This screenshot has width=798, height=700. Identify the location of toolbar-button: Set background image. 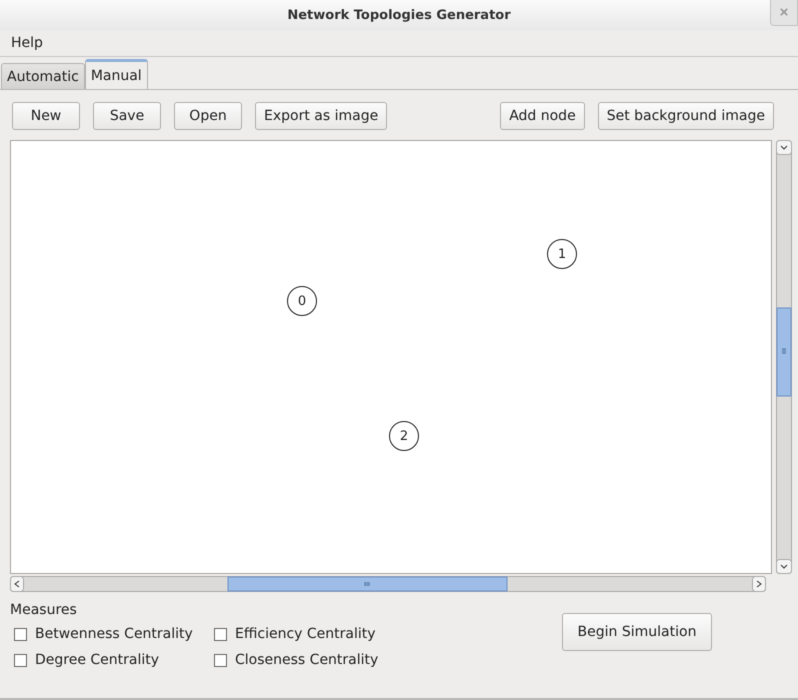
(686, 116).